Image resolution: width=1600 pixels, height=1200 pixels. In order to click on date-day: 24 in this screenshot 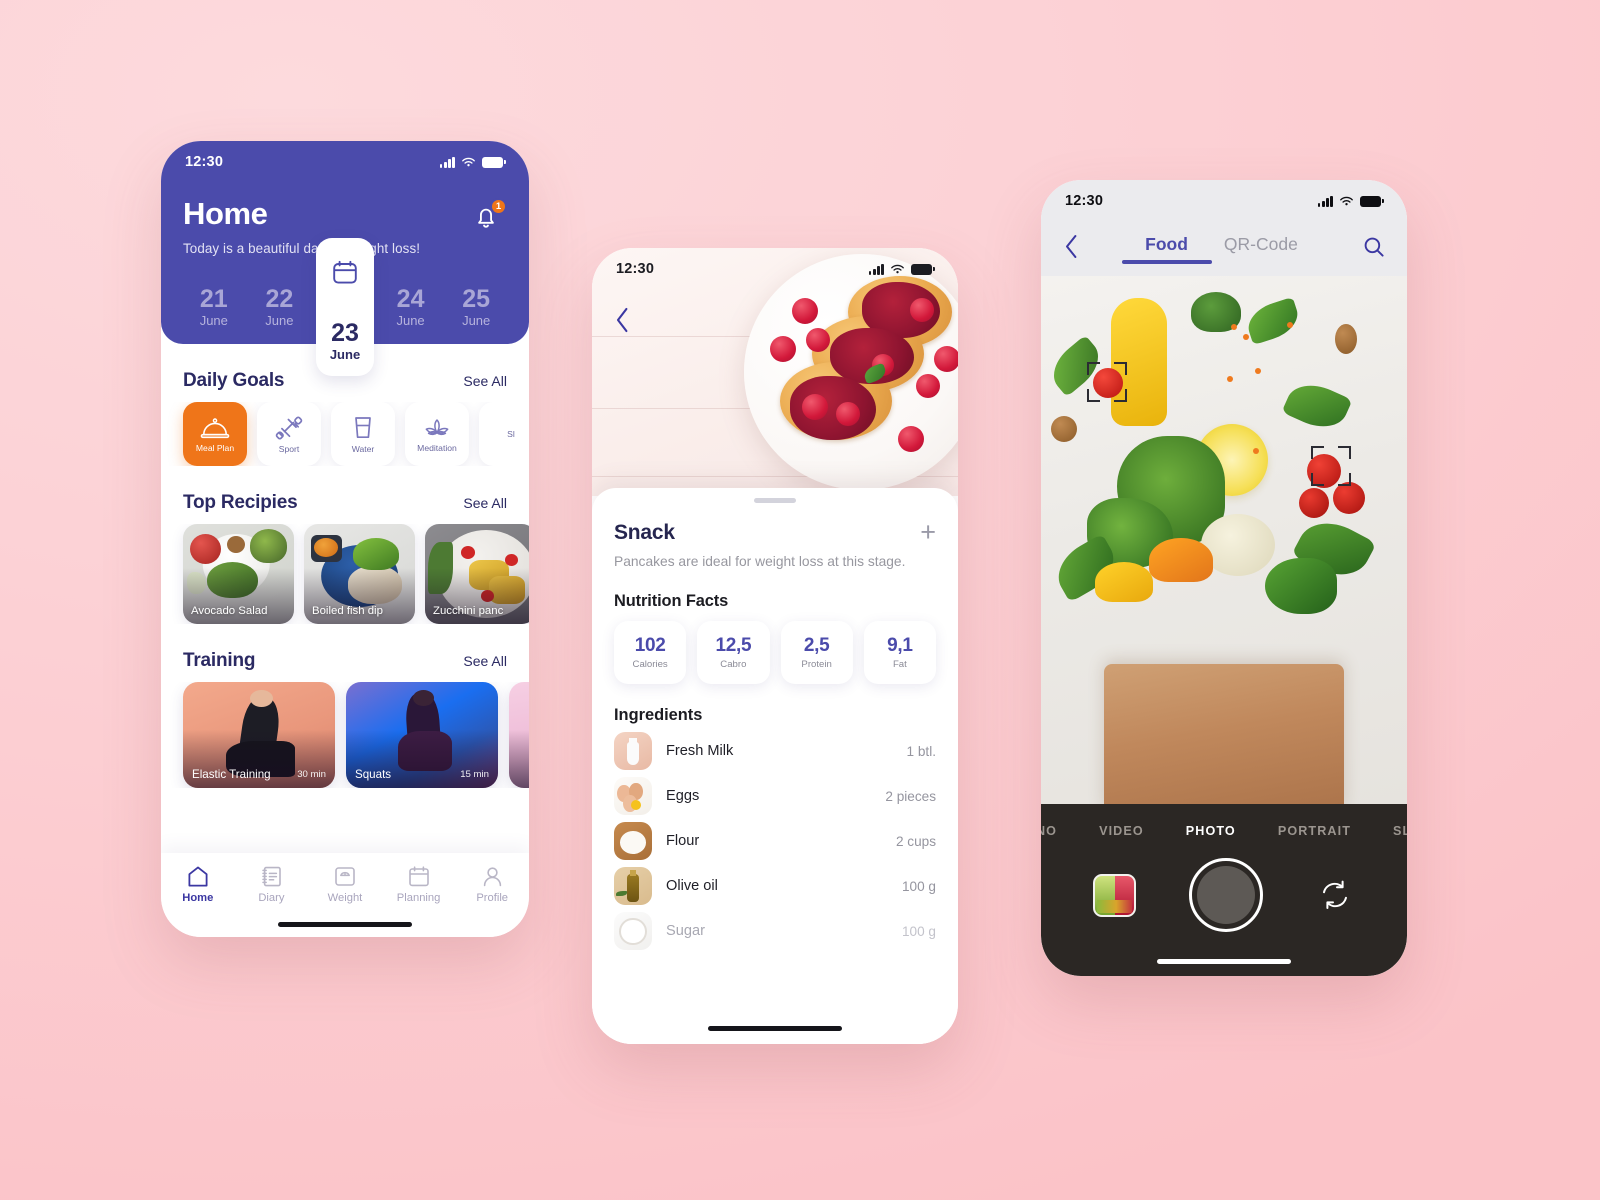, I will do `click(410, 298)`.